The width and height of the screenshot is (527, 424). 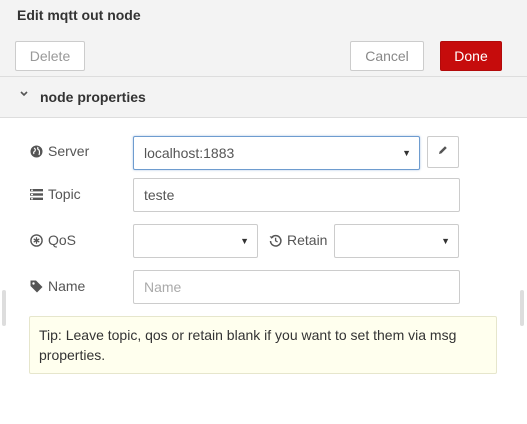 I want to click on retain-select: ▼, so click(x=396, y=241).